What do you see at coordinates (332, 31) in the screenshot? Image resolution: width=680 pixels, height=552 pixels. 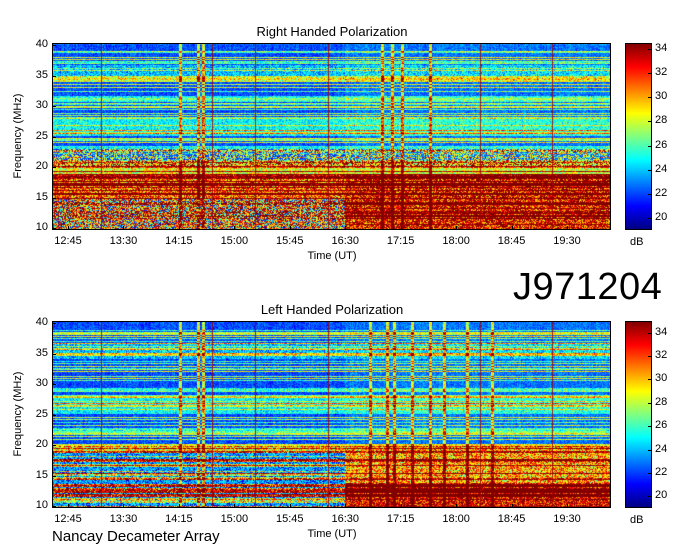 I see `chart-title-right: Right Handed Polarization` at bounding box center [332, 31].